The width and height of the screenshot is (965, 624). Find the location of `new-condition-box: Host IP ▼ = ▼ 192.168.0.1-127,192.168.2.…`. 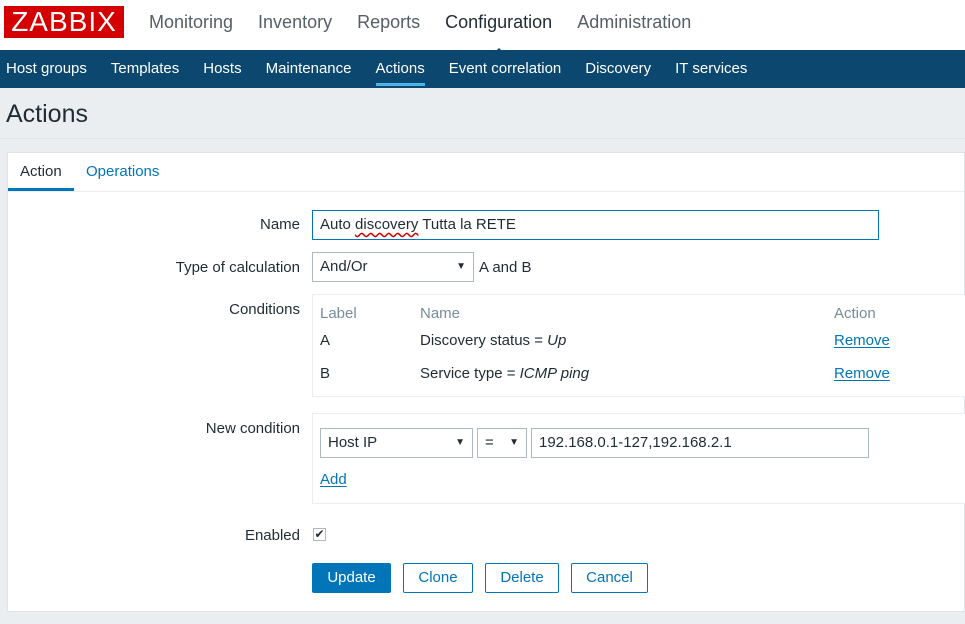

new-condition-box: Host IP ▼ = ▼ 192.168.0.1-127,192.168.2.… is located at coordinates (638, 458).